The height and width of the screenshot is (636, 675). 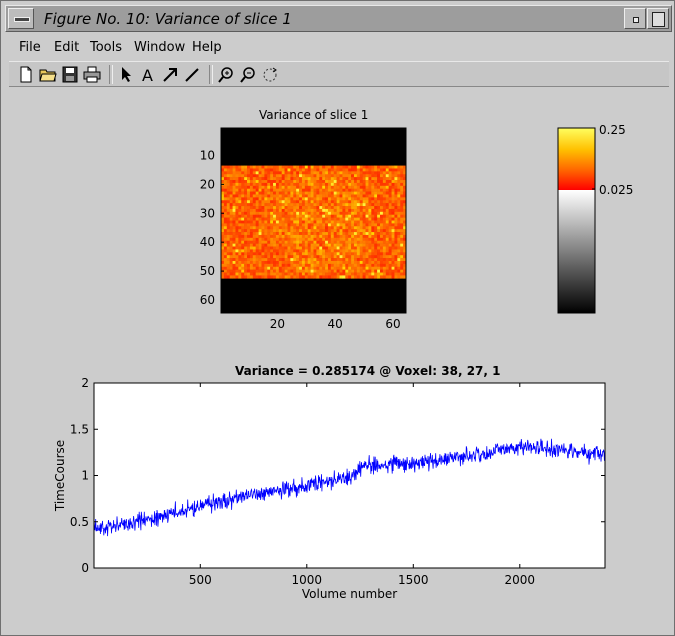 I want to click on new-file-icon, so click(x=26, y=74).